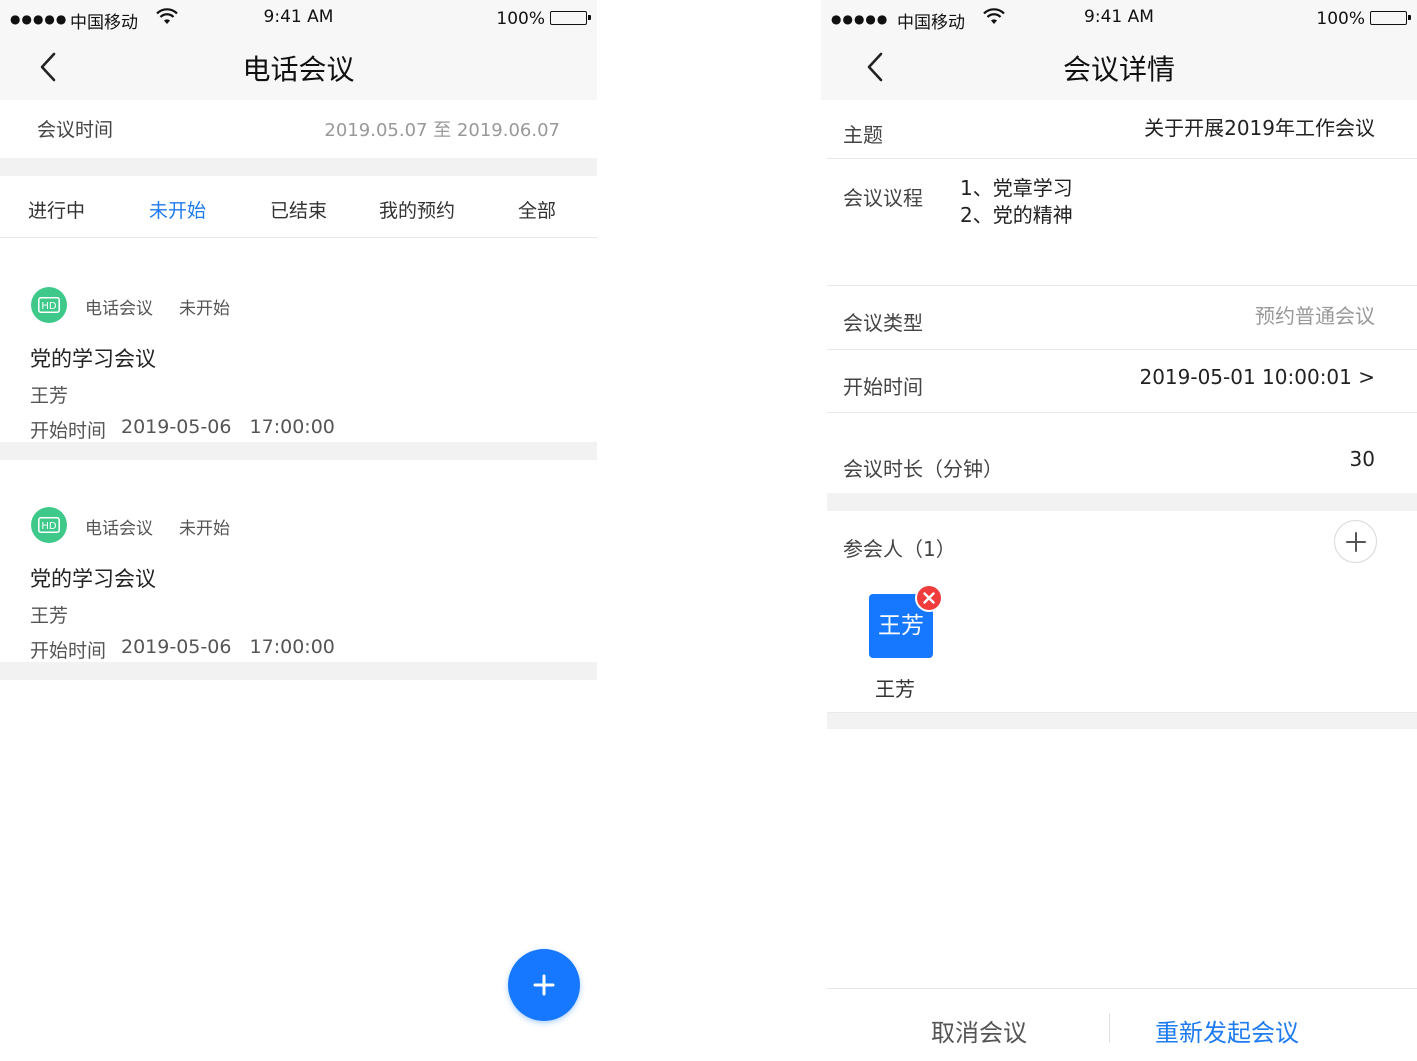 This screenshot has height=1061, width=1417. I want to click on subject-value: 关于开展2019年工作会议, so click(1259, 128).